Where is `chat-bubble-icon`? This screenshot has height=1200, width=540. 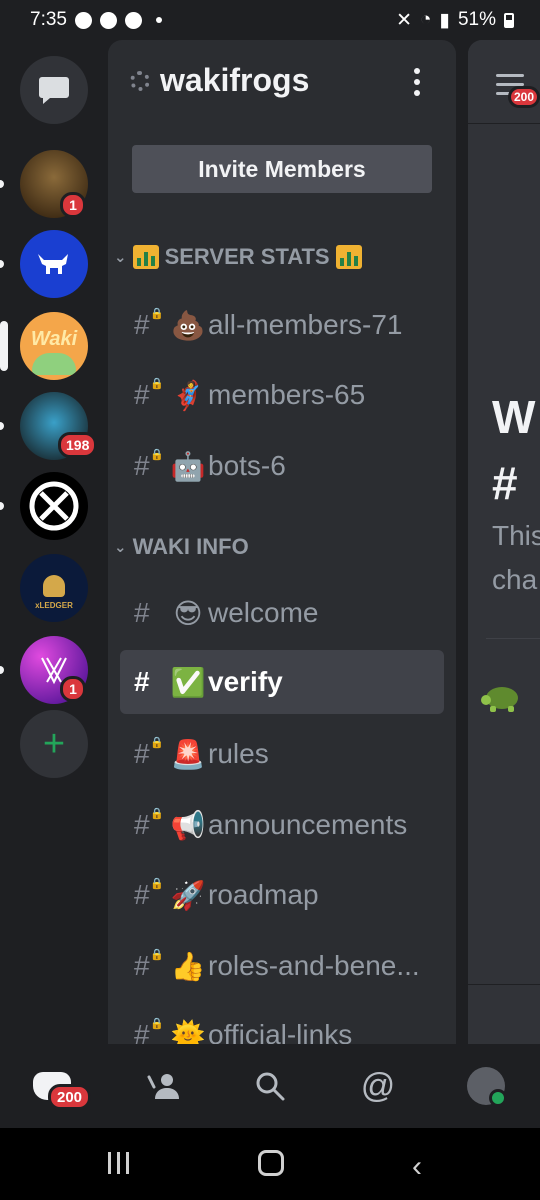
chat-bubble-icon is located at coordinates (54, 90).